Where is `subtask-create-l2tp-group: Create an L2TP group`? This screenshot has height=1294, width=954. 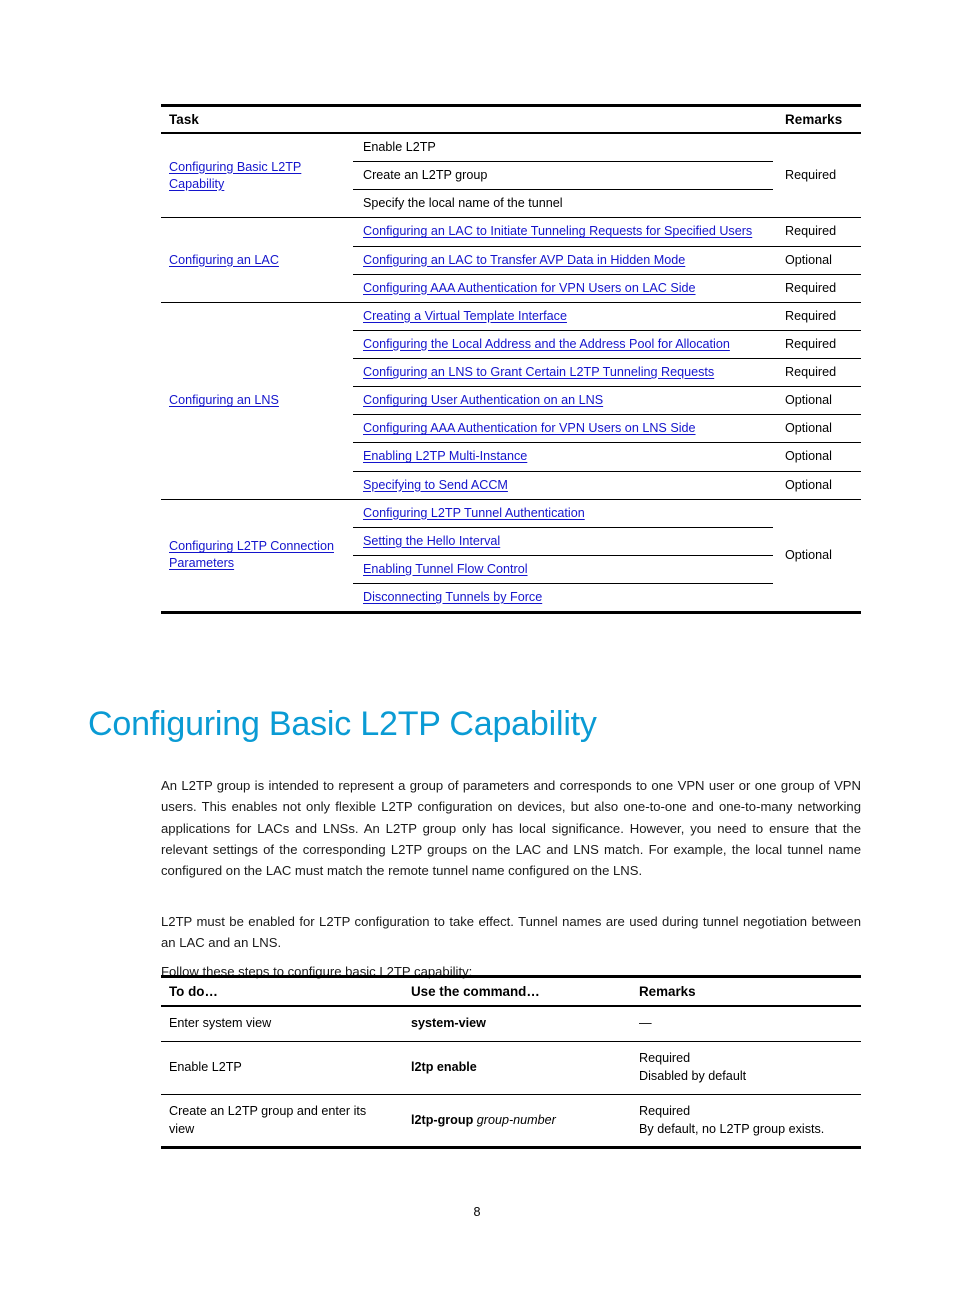 subtask-create-l2tp-group: Create an L2TP group is located at coordinates (563, 176).